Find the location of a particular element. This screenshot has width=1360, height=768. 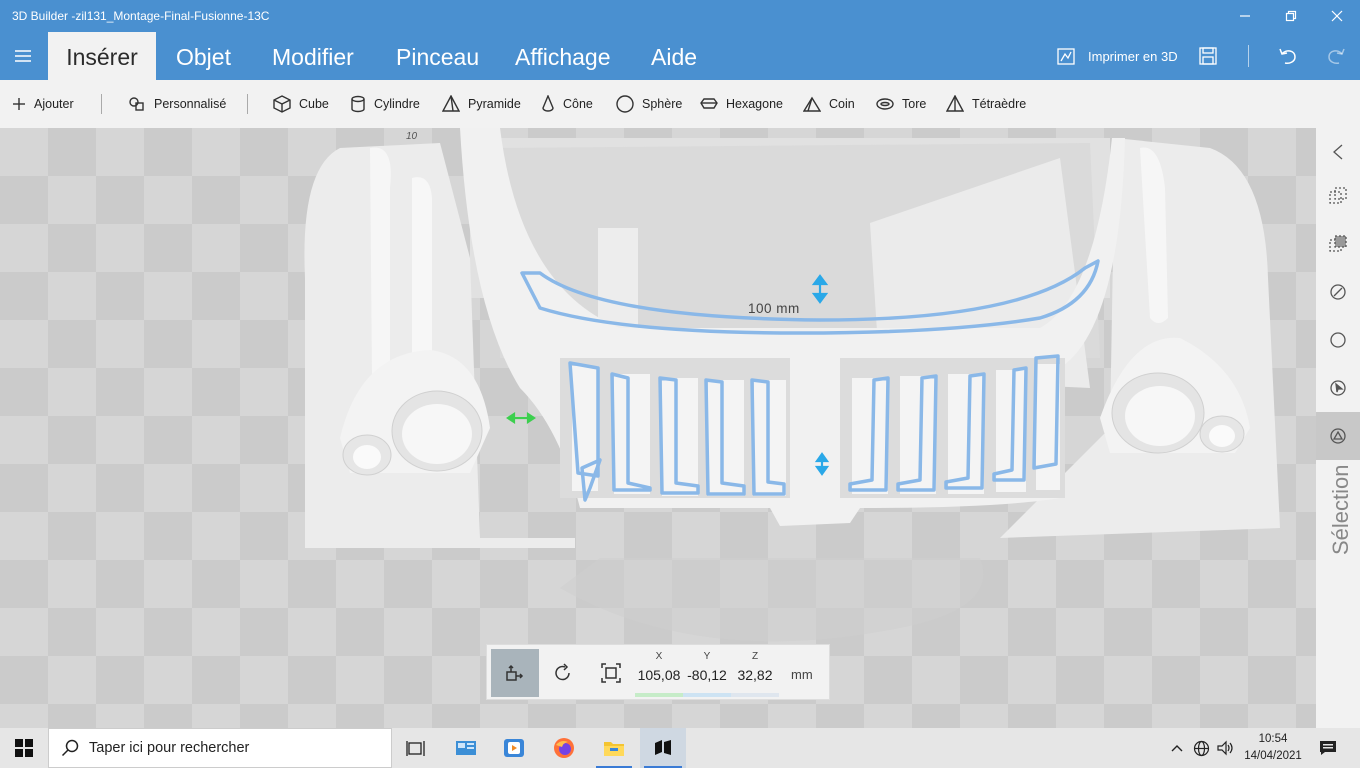

dimension-label: 100 mm is located at coordinates (774, 308).